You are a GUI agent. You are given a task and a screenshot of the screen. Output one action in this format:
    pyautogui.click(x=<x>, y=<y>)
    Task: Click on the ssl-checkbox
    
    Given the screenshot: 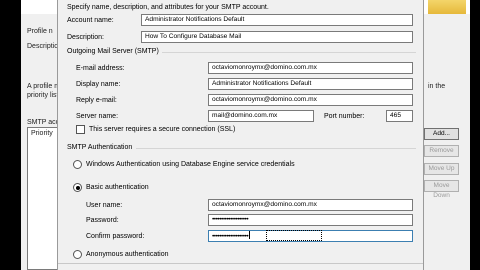 What is the action you would take?
    pyautogui.click(x=80, y=129)
    